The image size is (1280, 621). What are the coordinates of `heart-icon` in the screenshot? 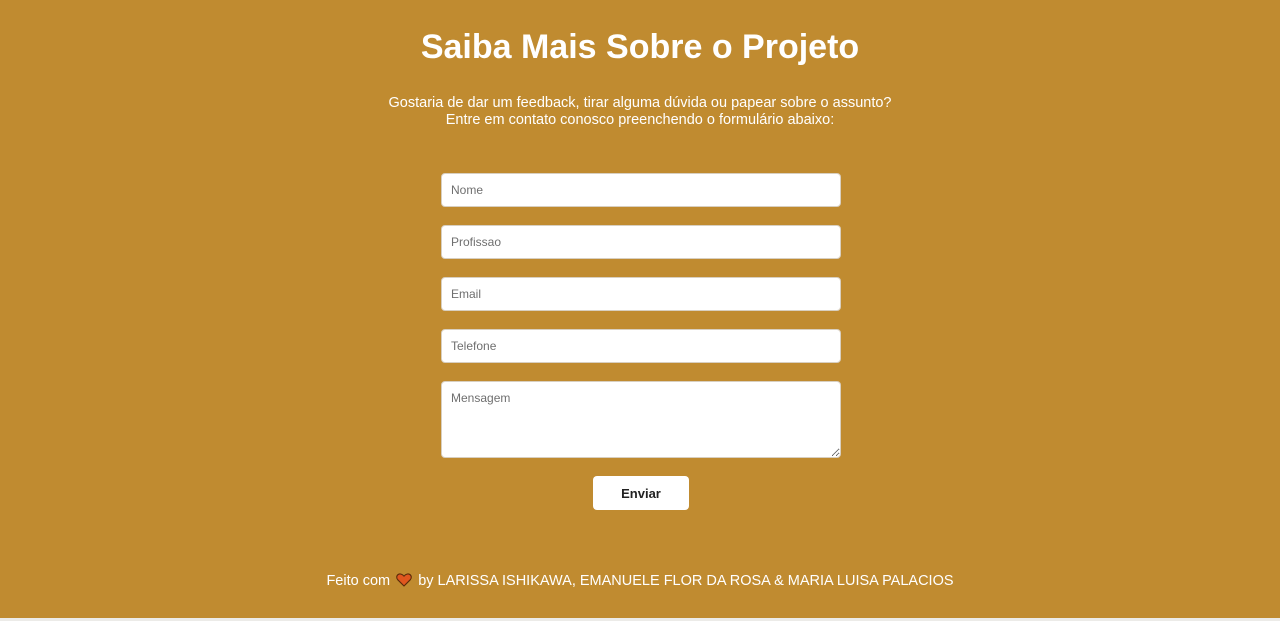 It's located at (404, 580).